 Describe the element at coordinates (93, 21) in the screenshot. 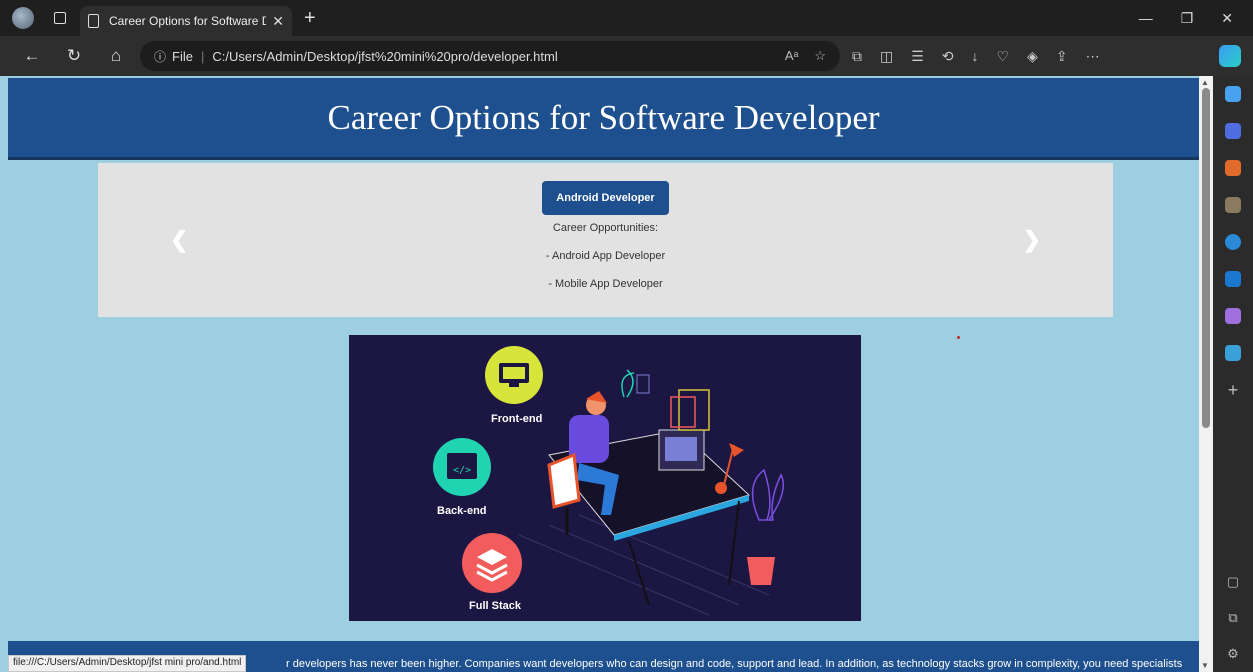

I see `document-icon` at that location.